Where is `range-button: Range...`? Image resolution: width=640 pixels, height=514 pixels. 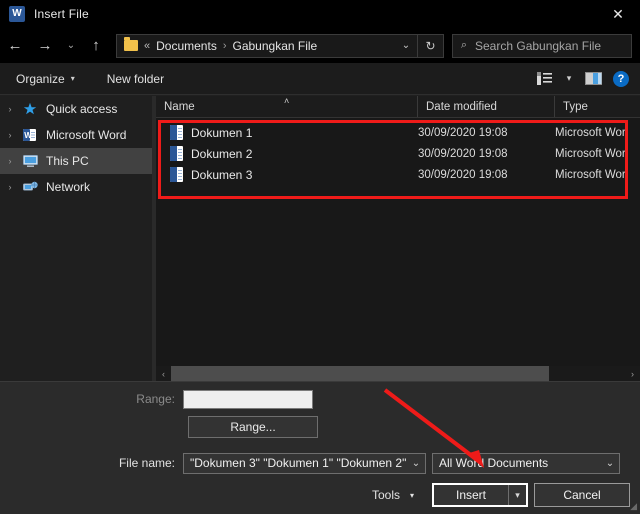
range-button: Range... is located at coordinates (253, 427).